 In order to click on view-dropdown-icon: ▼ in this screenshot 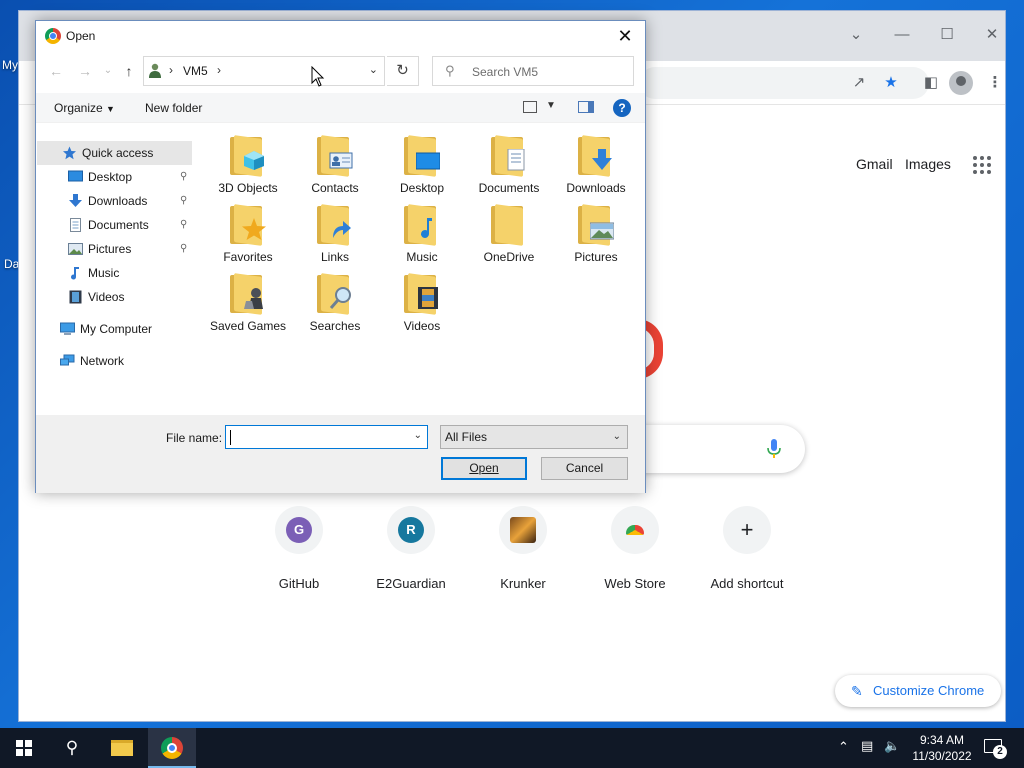, I will do `click(551, 105)`.